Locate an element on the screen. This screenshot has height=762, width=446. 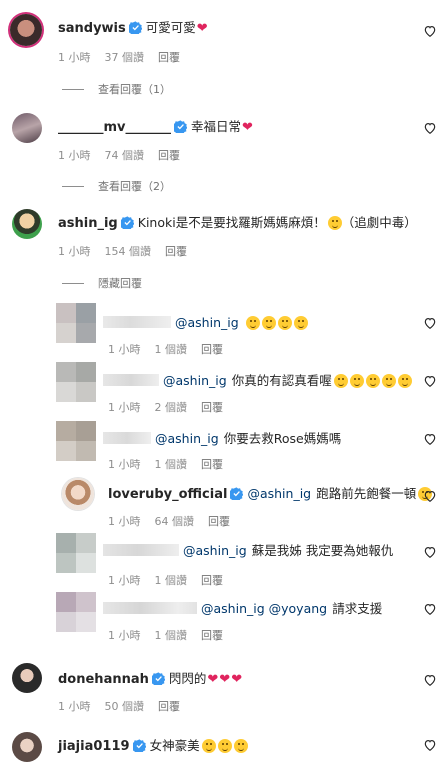
comment-meta: 1 小時 37 個讚 回覆 is located at coordinates (126, 57).